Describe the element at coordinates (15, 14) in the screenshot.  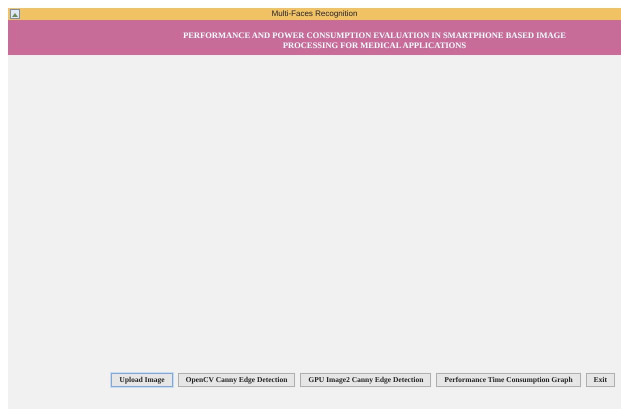
I see `app-icon` at that location.